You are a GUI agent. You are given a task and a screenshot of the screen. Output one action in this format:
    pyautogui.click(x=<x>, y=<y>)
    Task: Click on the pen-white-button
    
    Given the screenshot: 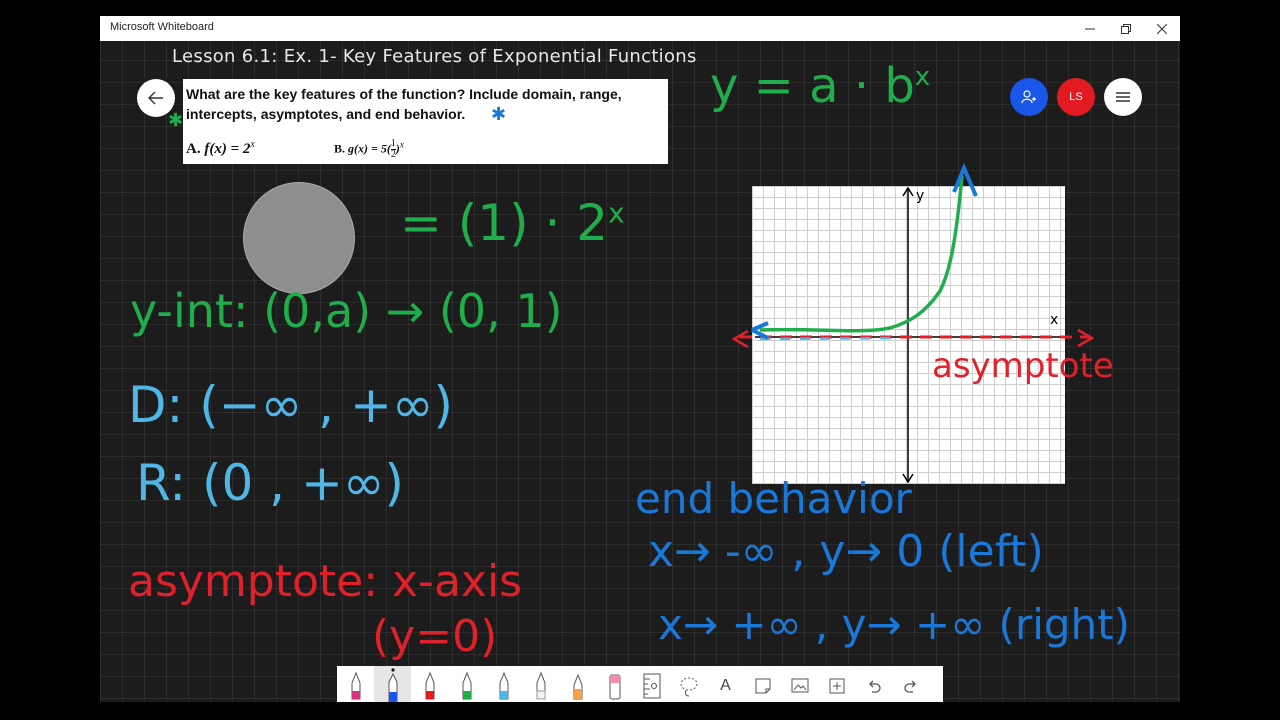 What is the action you would take?
    pyautogui.click(x=540, y=684)
    